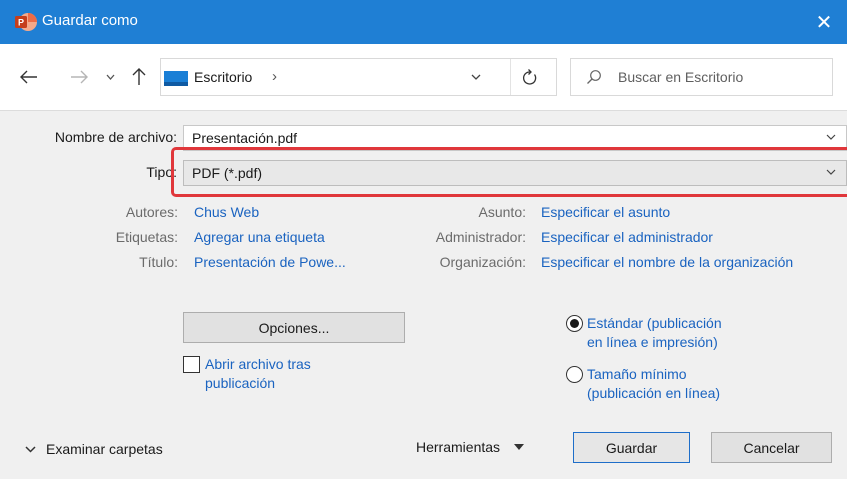  What do you see at coordinates (26, 22) in the screenshot?
I see `powerpoint-icon: P` at bounding box center [26, 22].